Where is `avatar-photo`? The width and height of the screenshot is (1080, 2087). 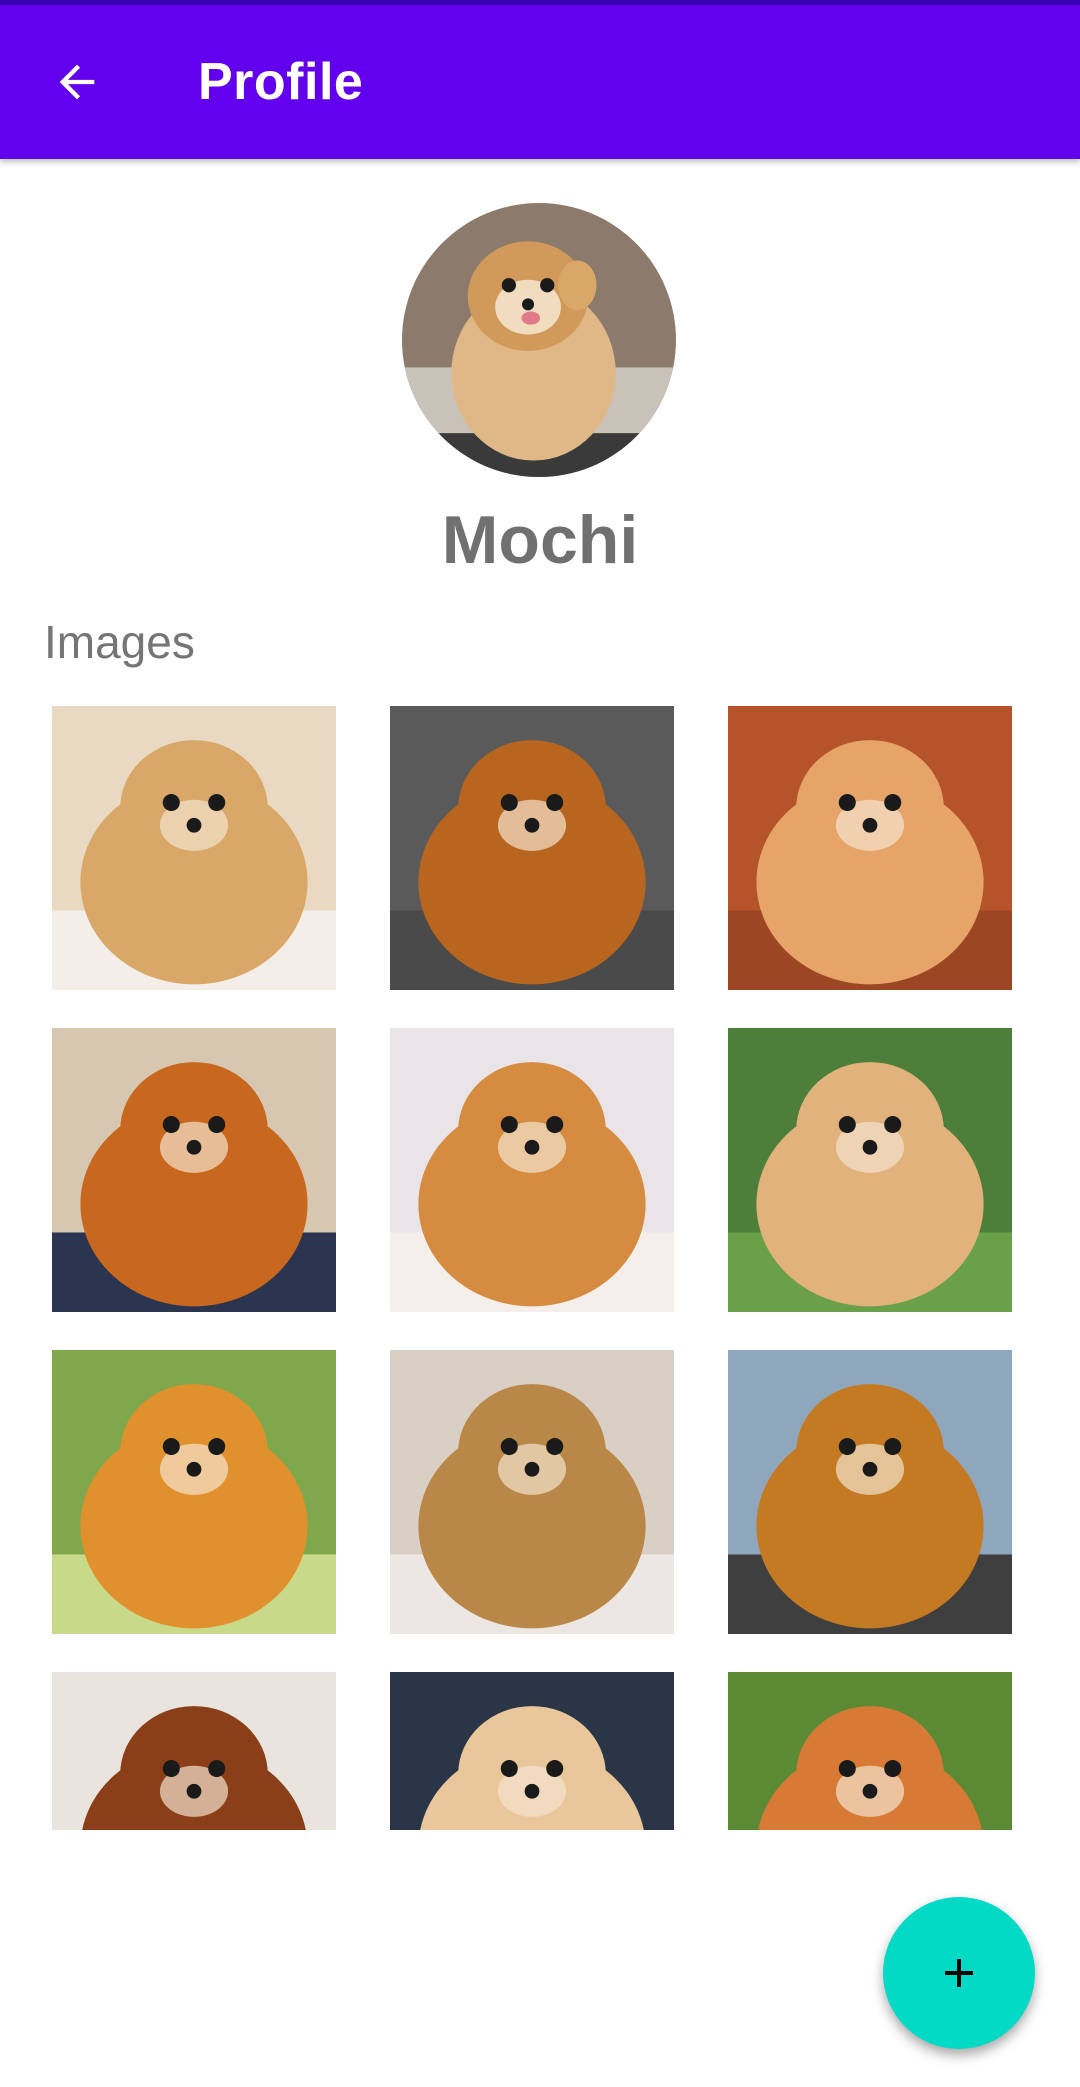 avatar-photo is located at coordinates (539, 340).